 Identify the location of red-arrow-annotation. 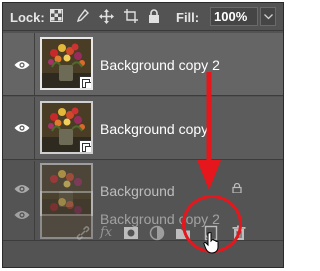
(209, 131).